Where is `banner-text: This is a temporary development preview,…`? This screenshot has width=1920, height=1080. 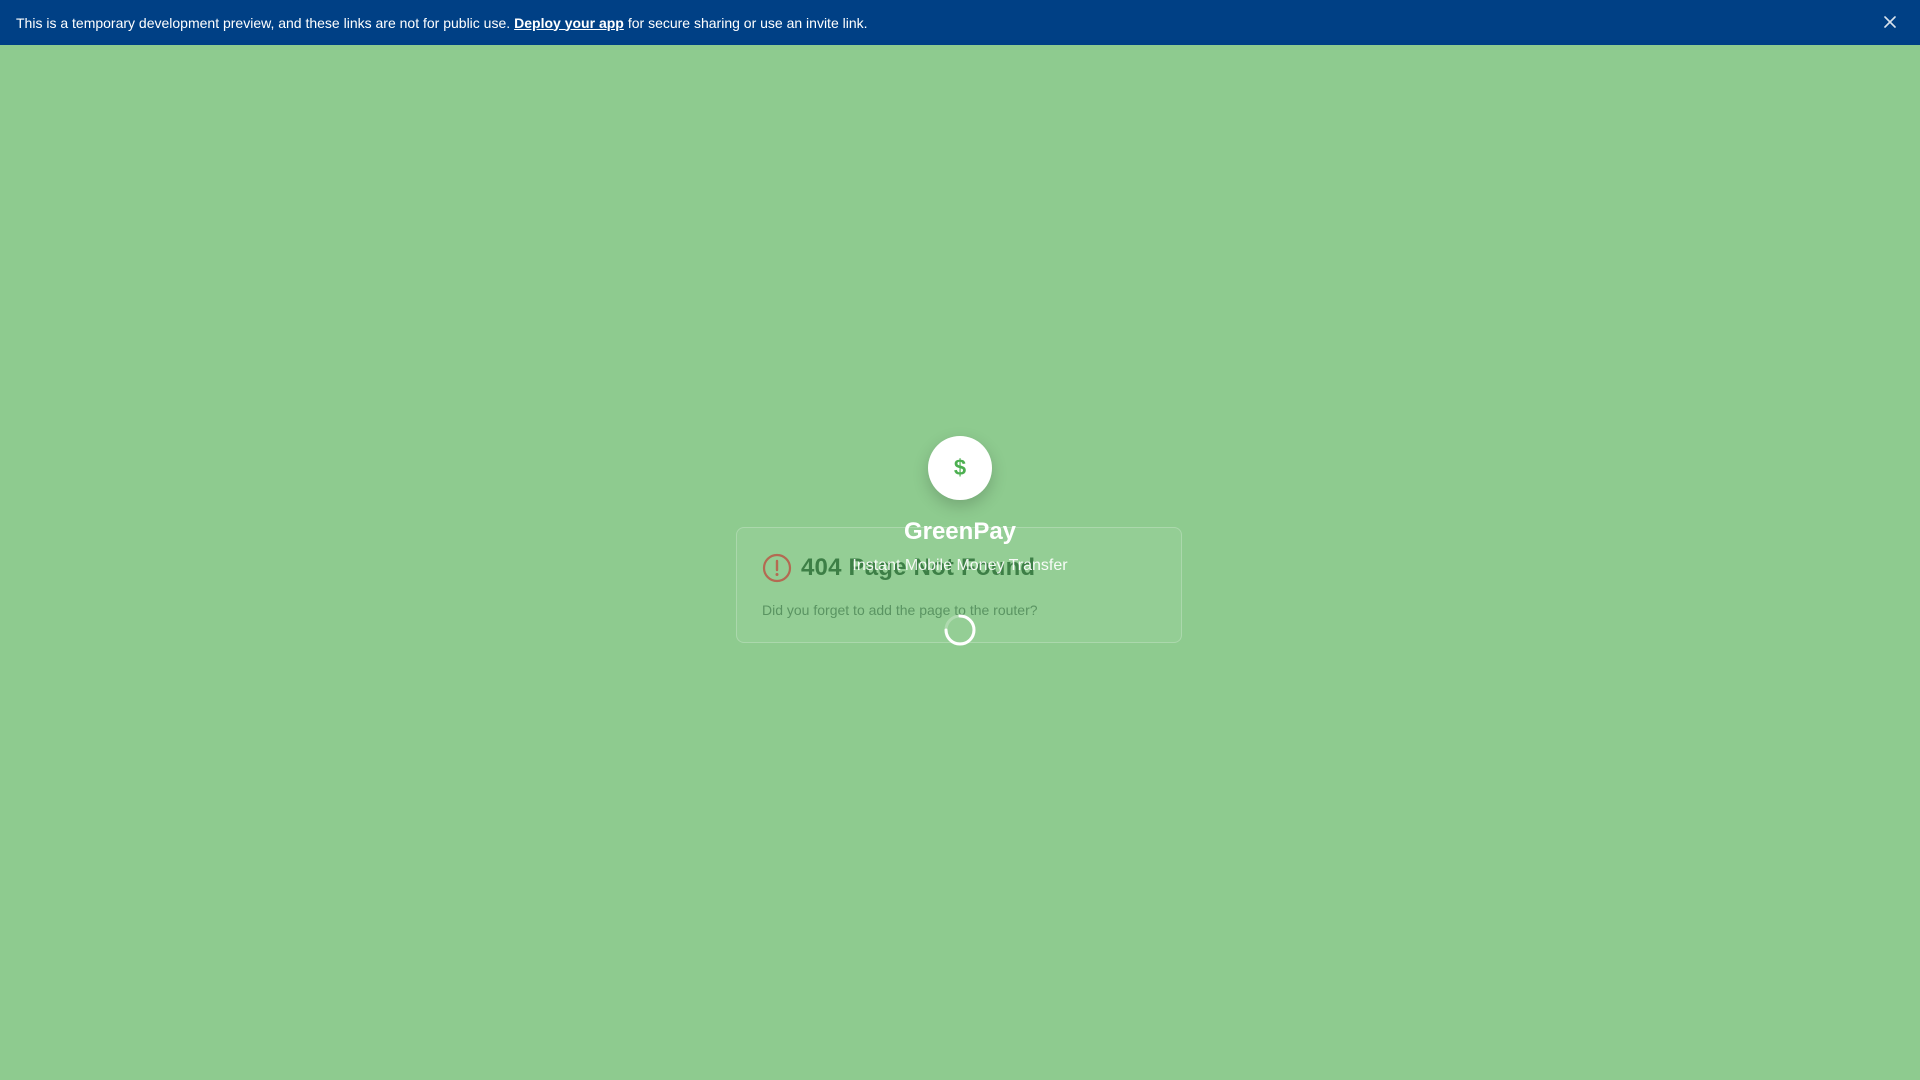
banner-text: This is a temporary development preview,… is located at coordinates (263, 22).